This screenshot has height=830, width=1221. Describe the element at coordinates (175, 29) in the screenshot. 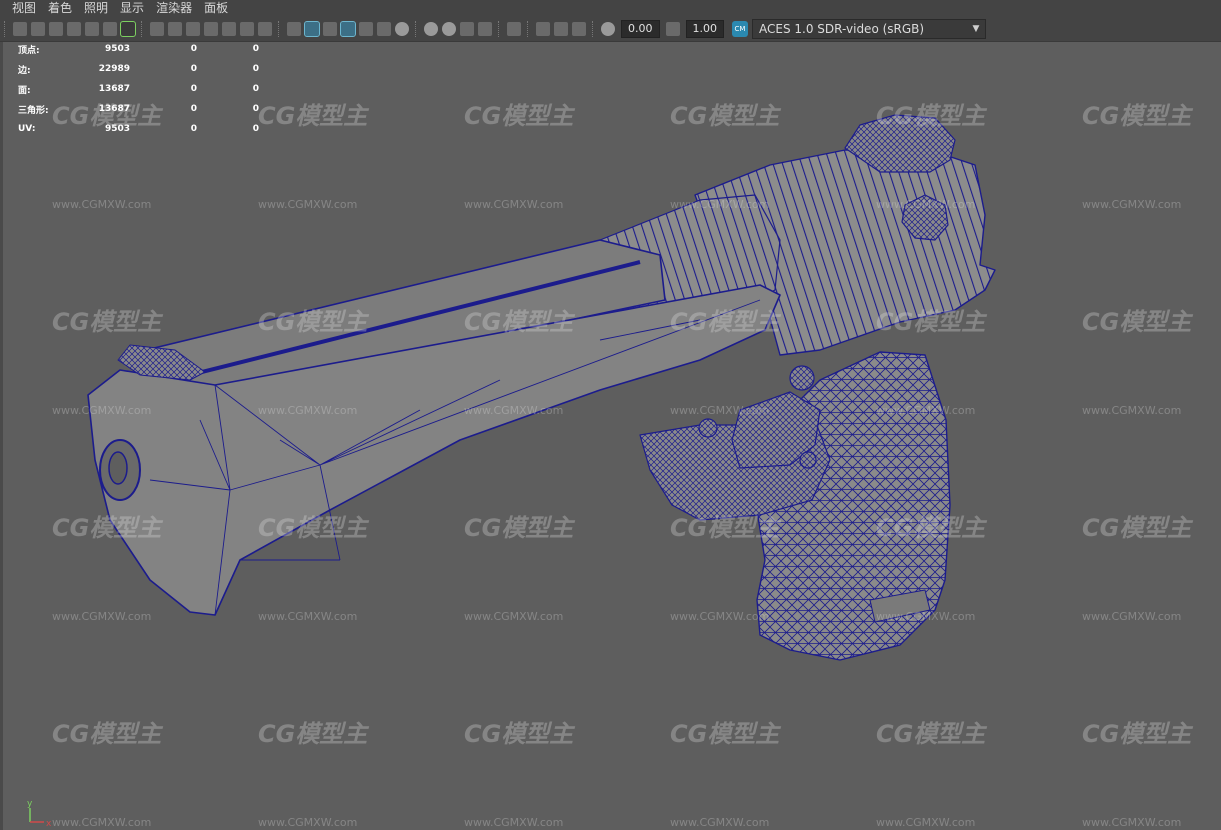

I see `film-gate-icon` at that location.